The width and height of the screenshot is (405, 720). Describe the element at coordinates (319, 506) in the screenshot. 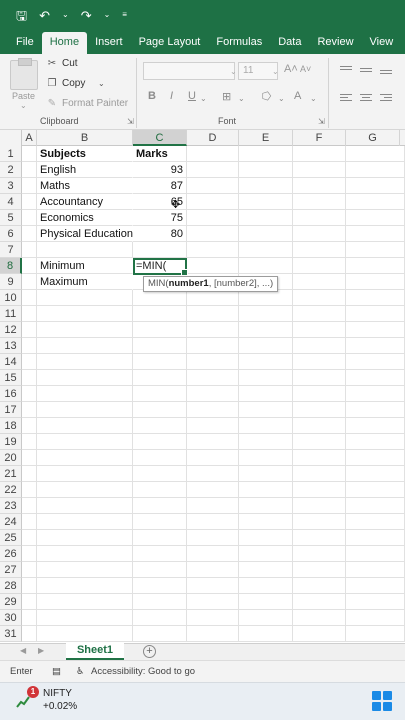

I see `cell-f23` at that location.